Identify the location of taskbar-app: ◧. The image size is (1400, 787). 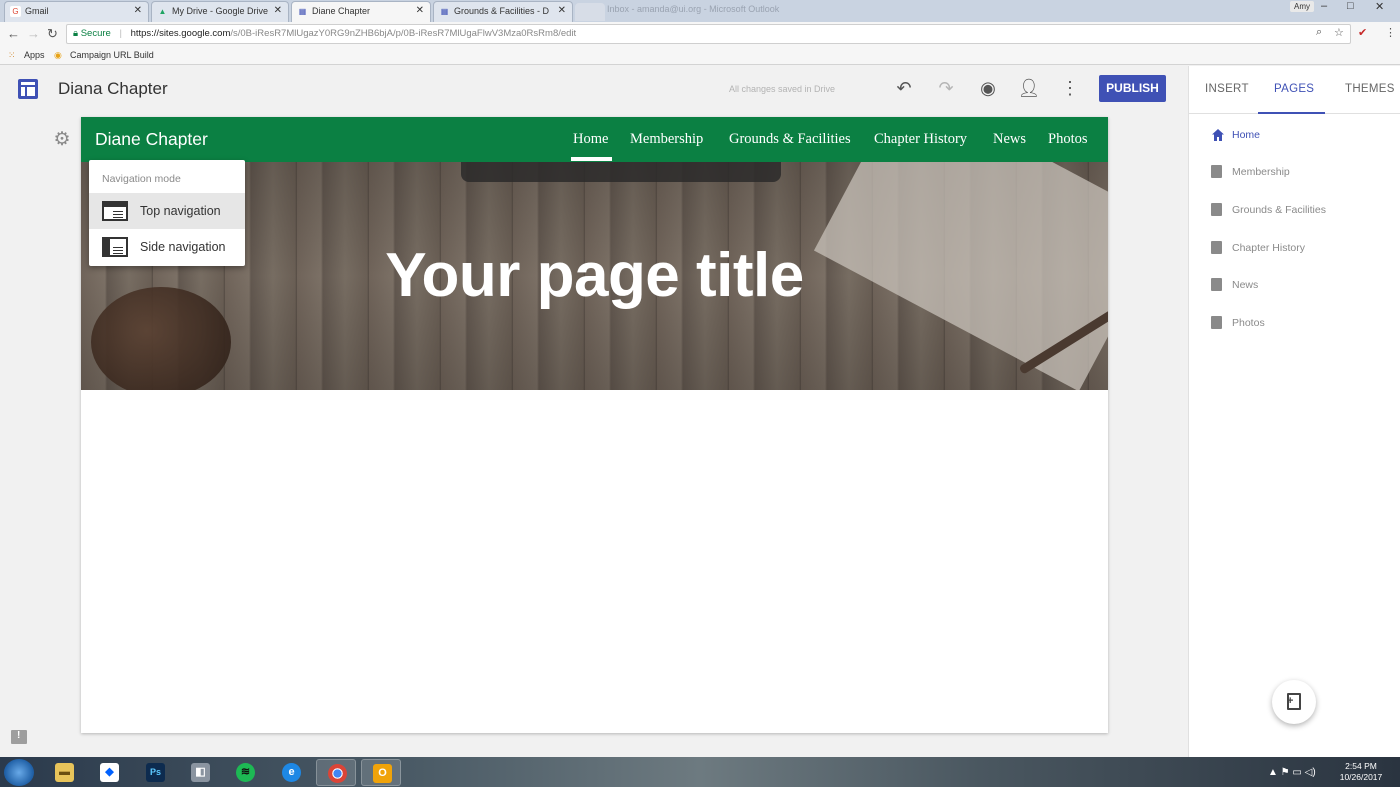
(200, 772).